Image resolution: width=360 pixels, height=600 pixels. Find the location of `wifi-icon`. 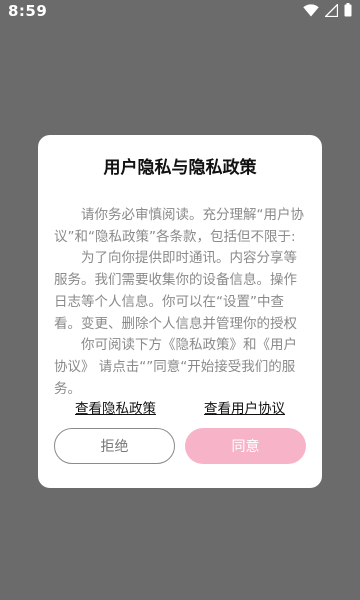

wifi-icon is located at coordinates (311, 10).